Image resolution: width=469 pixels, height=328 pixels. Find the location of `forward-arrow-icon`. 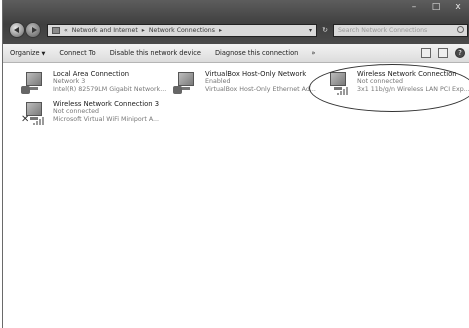

forward-arrow-icon is located at coordinates (33, 30).